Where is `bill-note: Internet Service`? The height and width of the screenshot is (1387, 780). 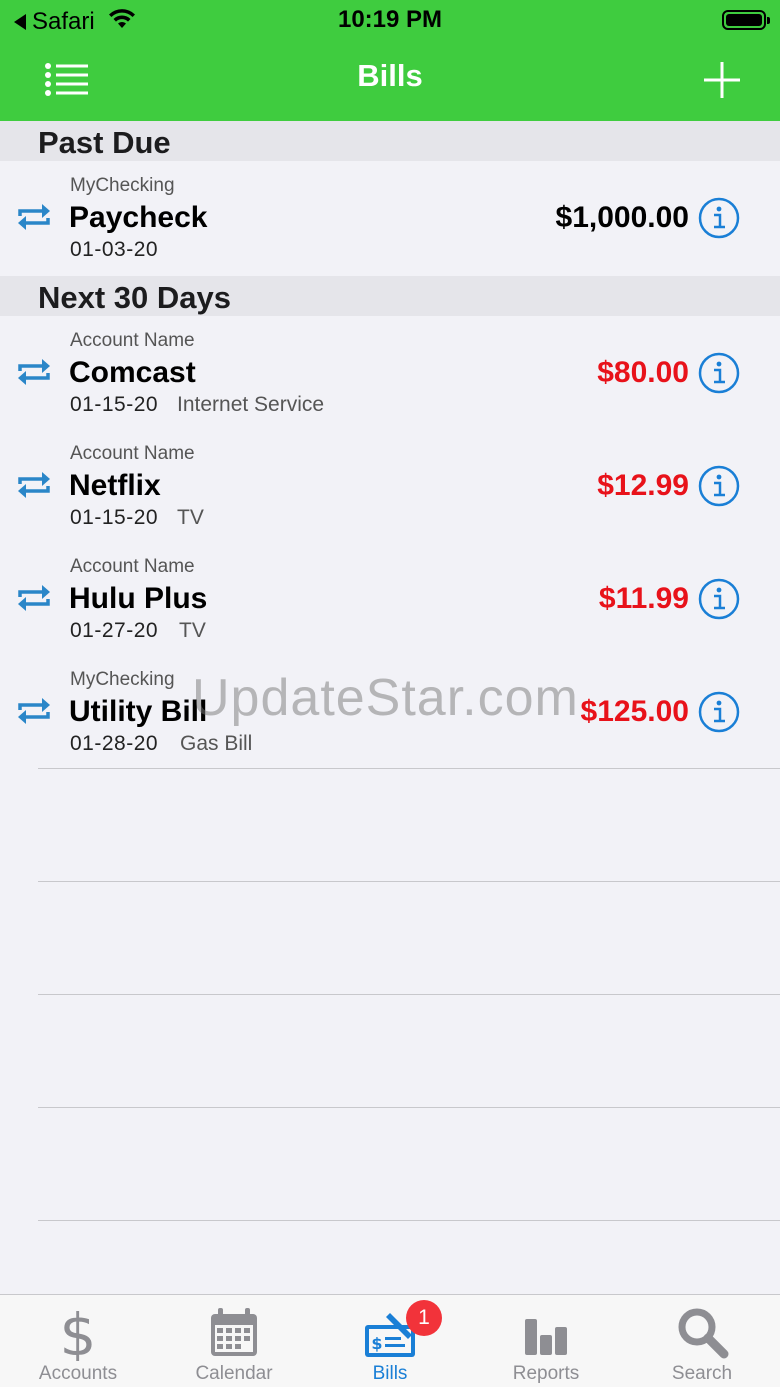
bill-note: Internet Service is located at coordinates (251, 404).